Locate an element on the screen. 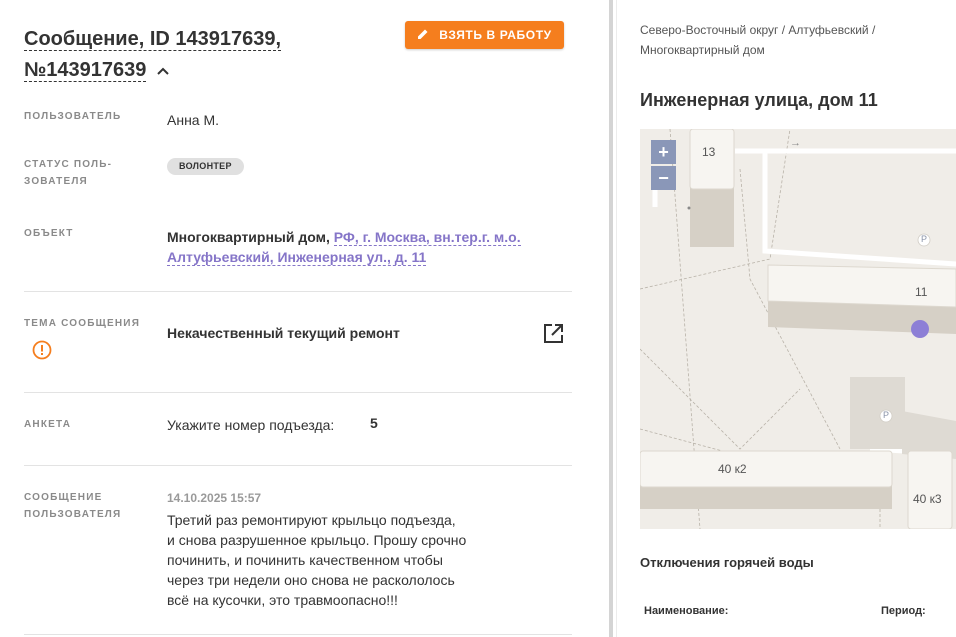 The image size is (956, 637). zoom-out-button: − is located at coordinates (663, 178).